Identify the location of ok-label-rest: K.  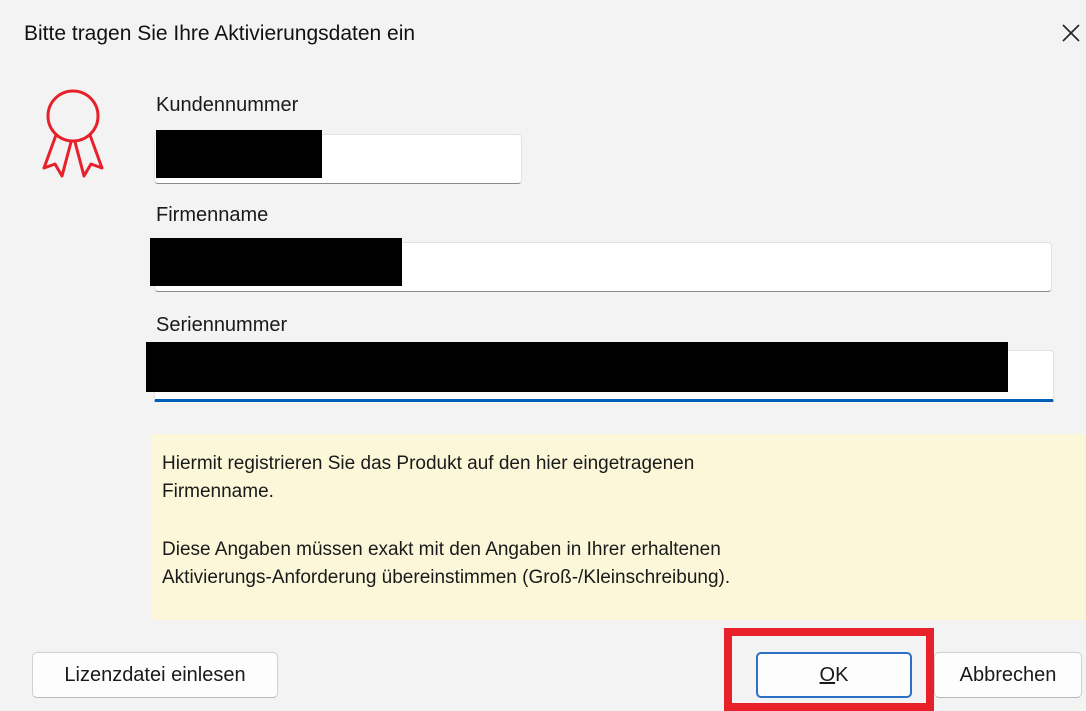
(842, 674).